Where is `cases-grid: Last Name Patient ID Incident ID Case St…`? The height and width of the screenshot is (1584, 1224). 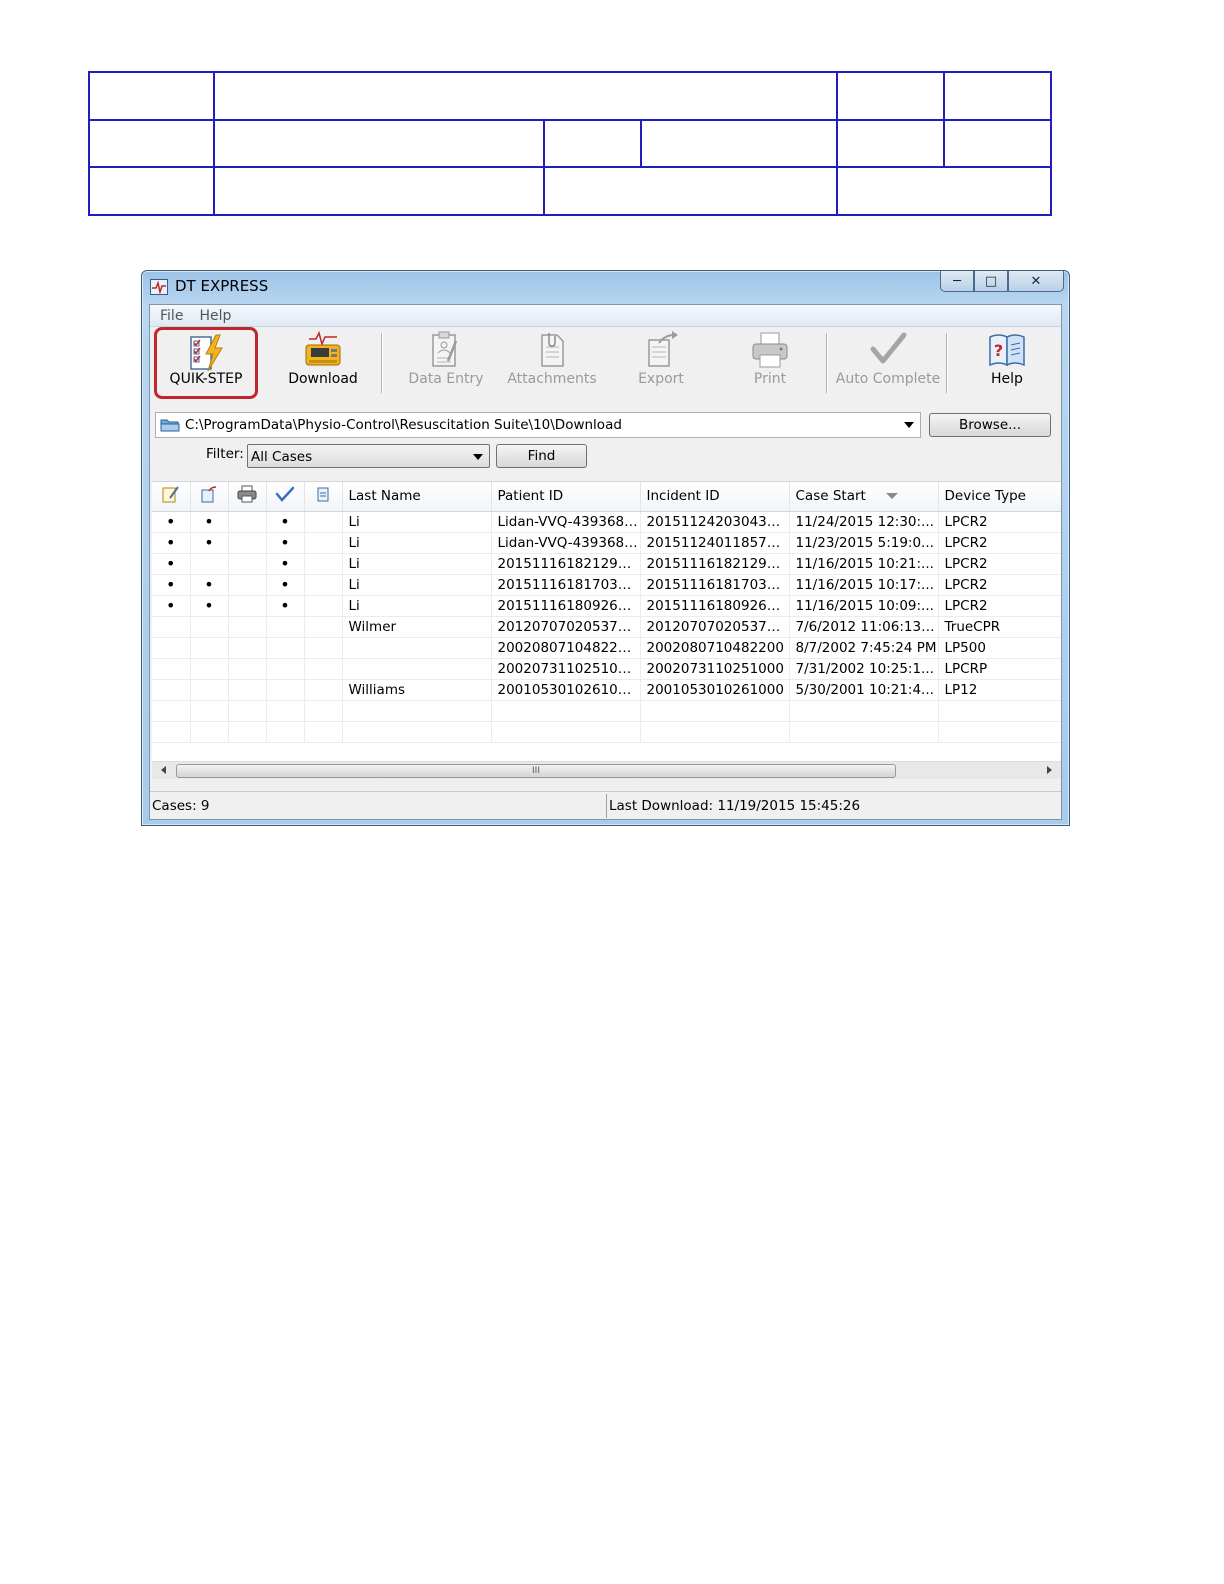 cases-grid: Last Name Patient ID Incident ID Case St… is located at coordinates (606, 621).